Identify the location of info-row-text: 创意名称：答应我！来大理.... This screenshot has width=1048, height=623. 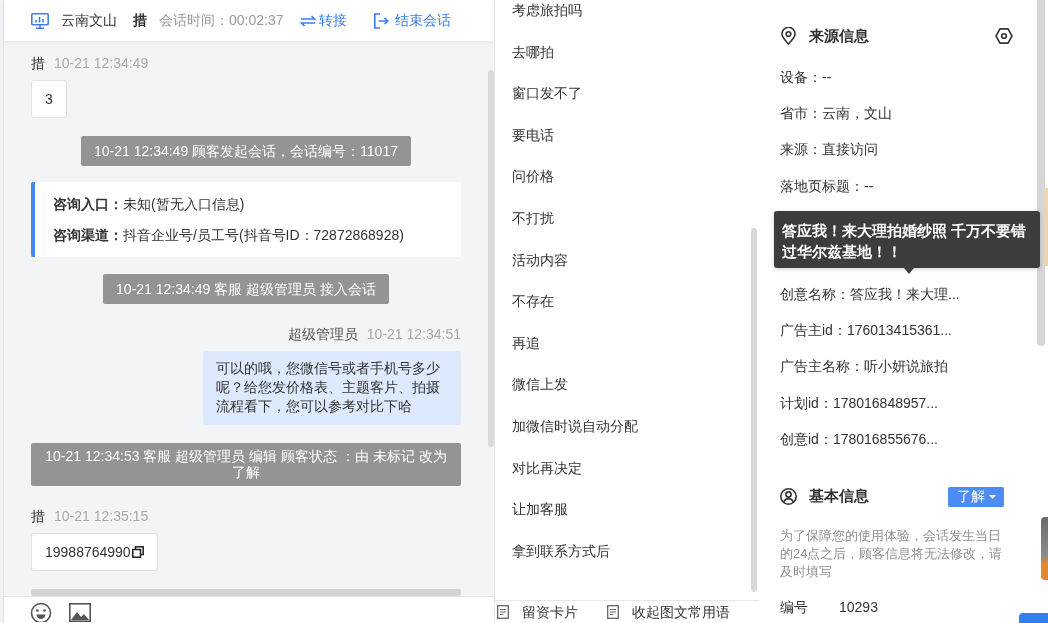
(870, 294).